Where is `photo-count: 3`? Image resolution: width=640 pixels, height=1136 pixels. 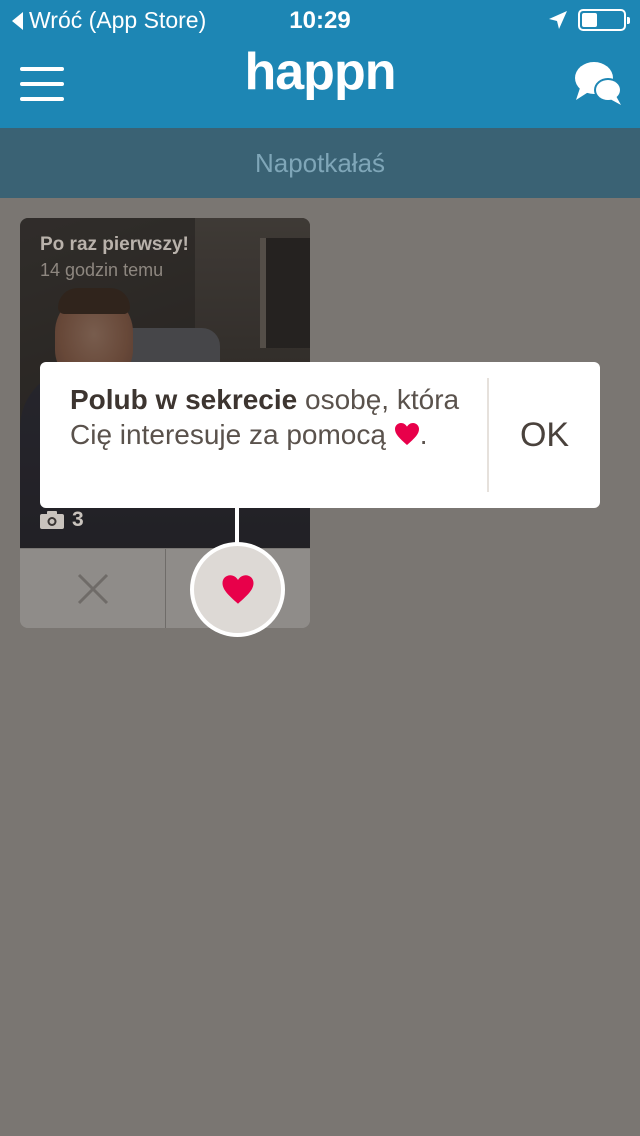 photo-count: 3 is located at coordinates (62, 520).